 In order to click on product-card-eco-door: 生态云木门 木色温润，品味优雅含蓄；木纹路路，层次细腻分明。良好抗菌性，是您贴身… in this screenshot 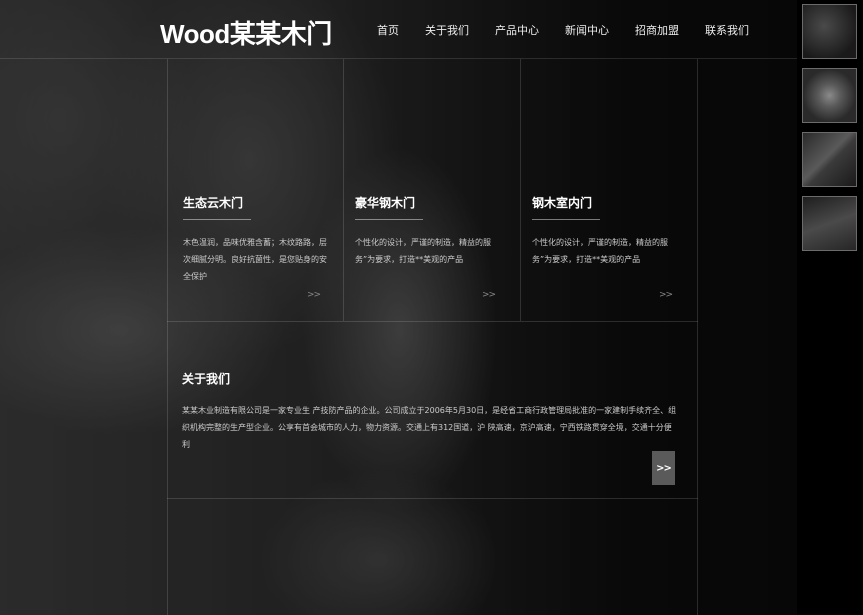, I will do `click(258, 249)`.